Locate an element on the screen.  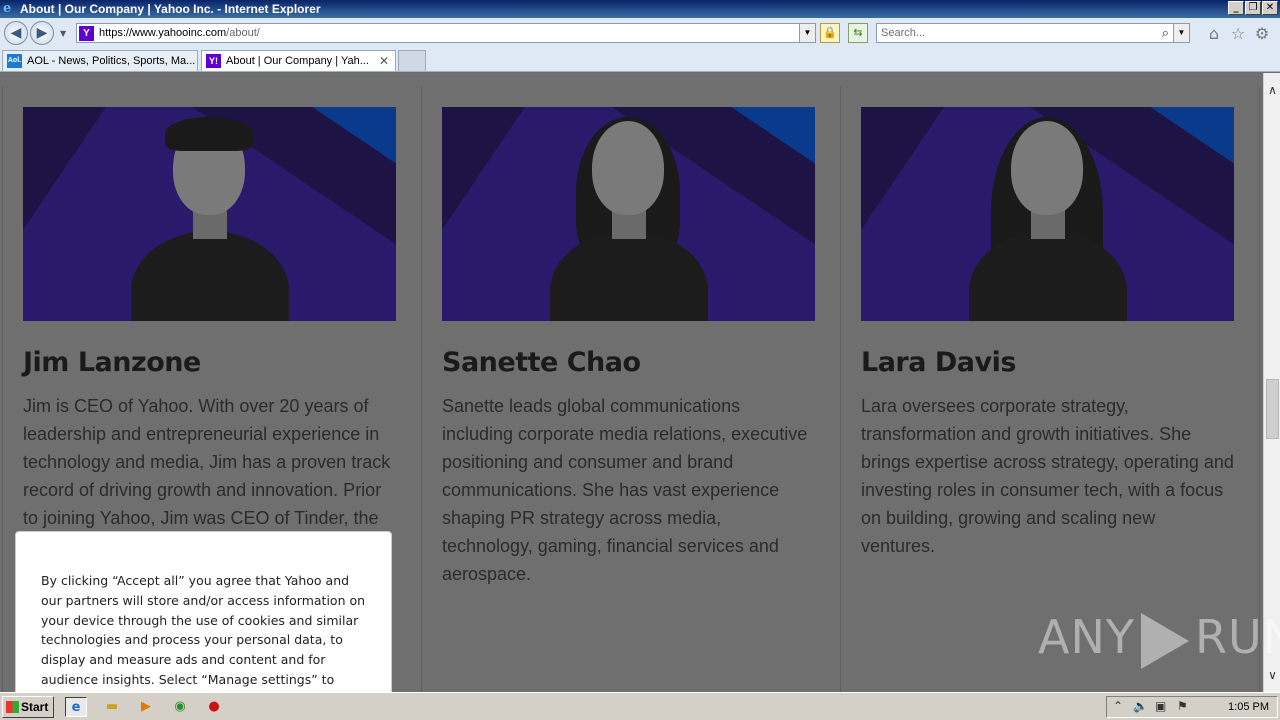
search-icon: ⌕ is located at coordinates (1165, 33).